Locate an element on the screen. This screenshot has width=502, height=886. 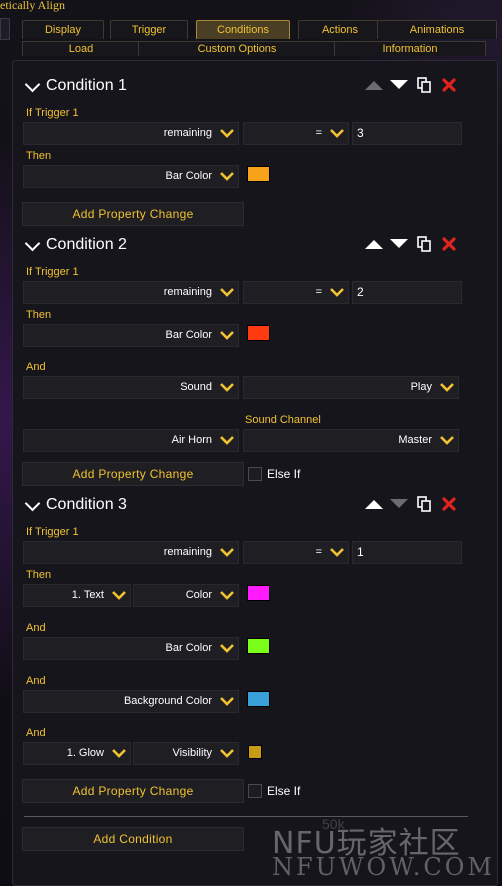
sound-action-dropdown: Play is located at coordinates (351, 387).